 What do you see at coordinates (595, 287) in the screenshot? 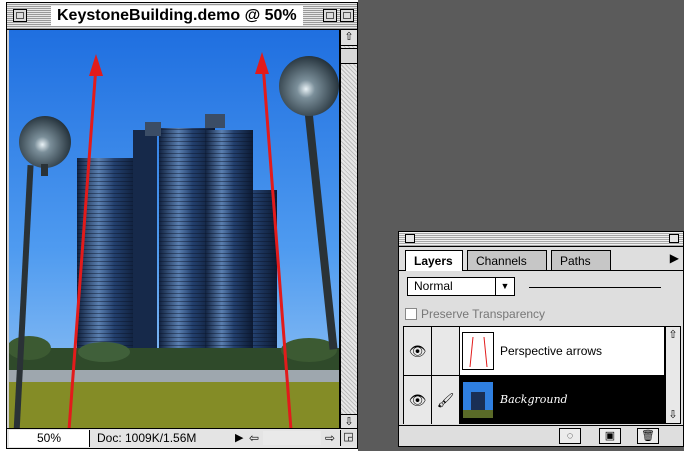
I see `opacity-slider` at bounding box center [595, 287].